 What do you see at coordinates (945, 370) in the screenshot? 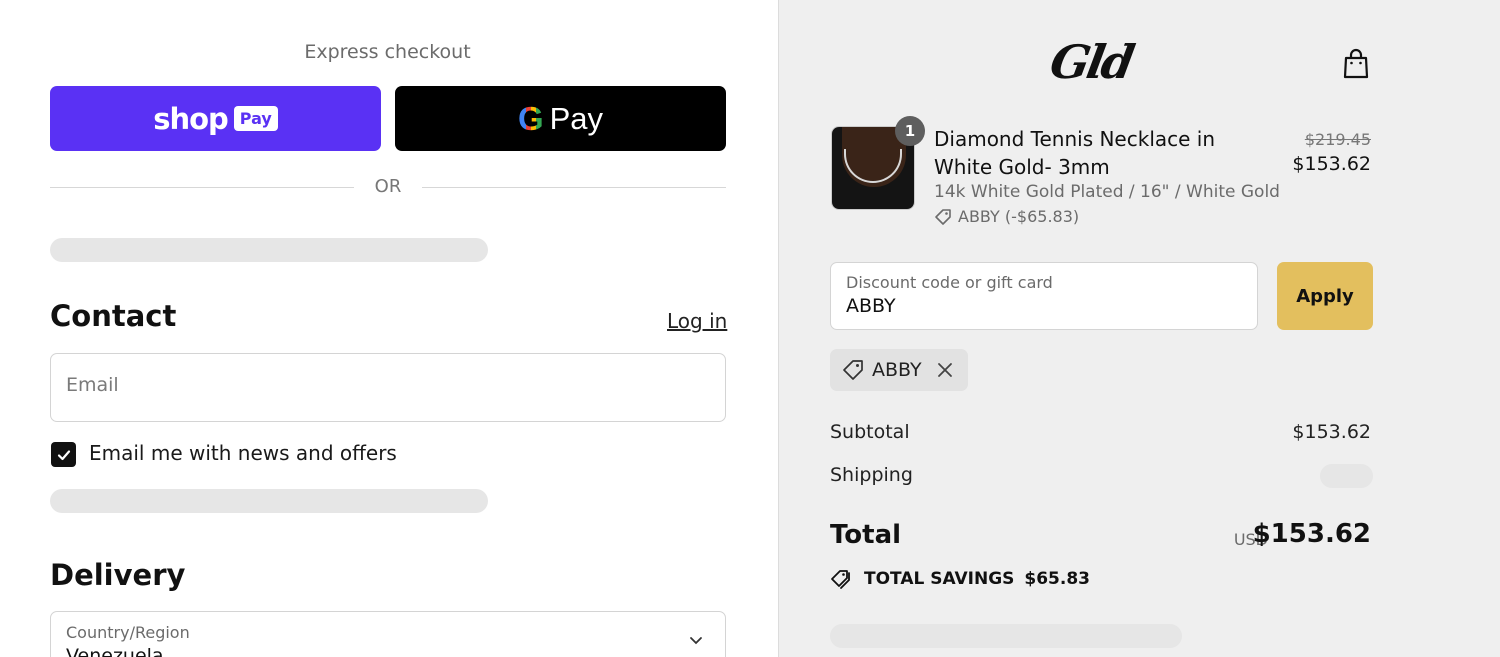
I see `remove-discount-icon` at bounding box center [945, 370].